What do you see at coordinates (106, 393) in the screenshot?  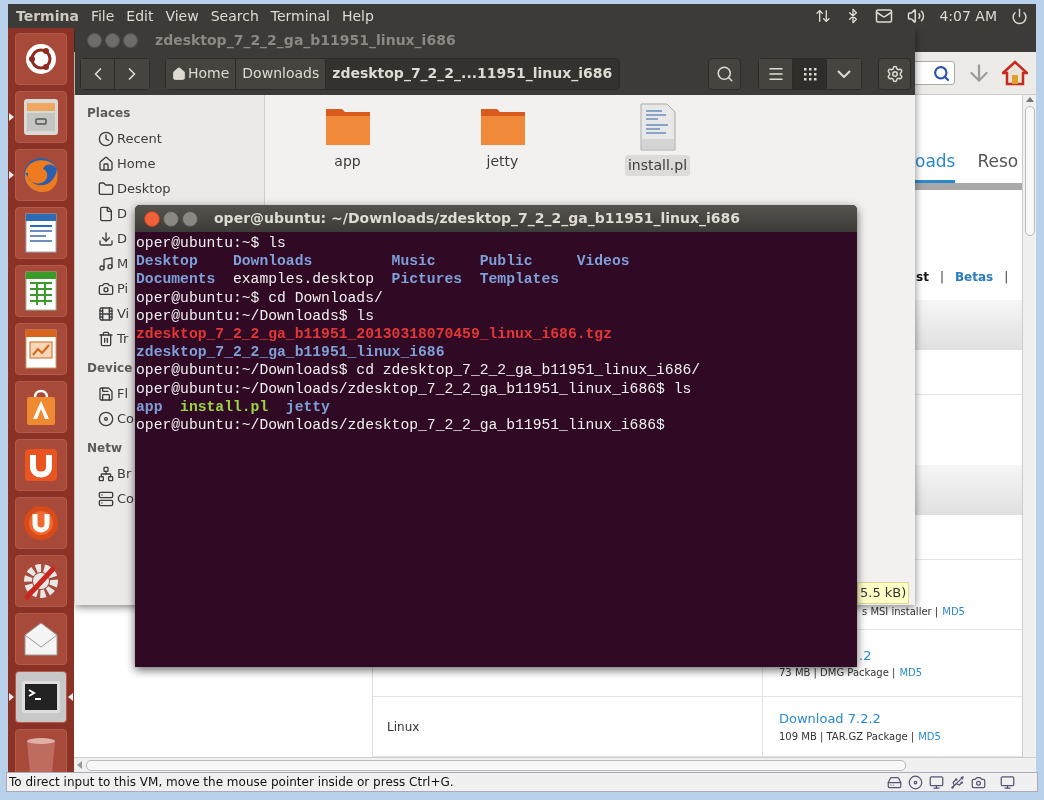 I see `floppy-icon` at bounding box center [106, 393].